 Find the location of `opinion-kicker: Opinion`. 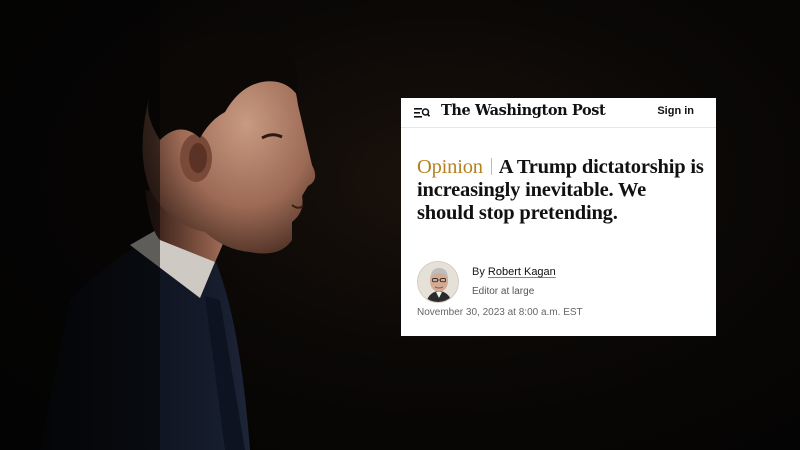

opinion-kicker: Opinion is located at coordinates (450, 167).